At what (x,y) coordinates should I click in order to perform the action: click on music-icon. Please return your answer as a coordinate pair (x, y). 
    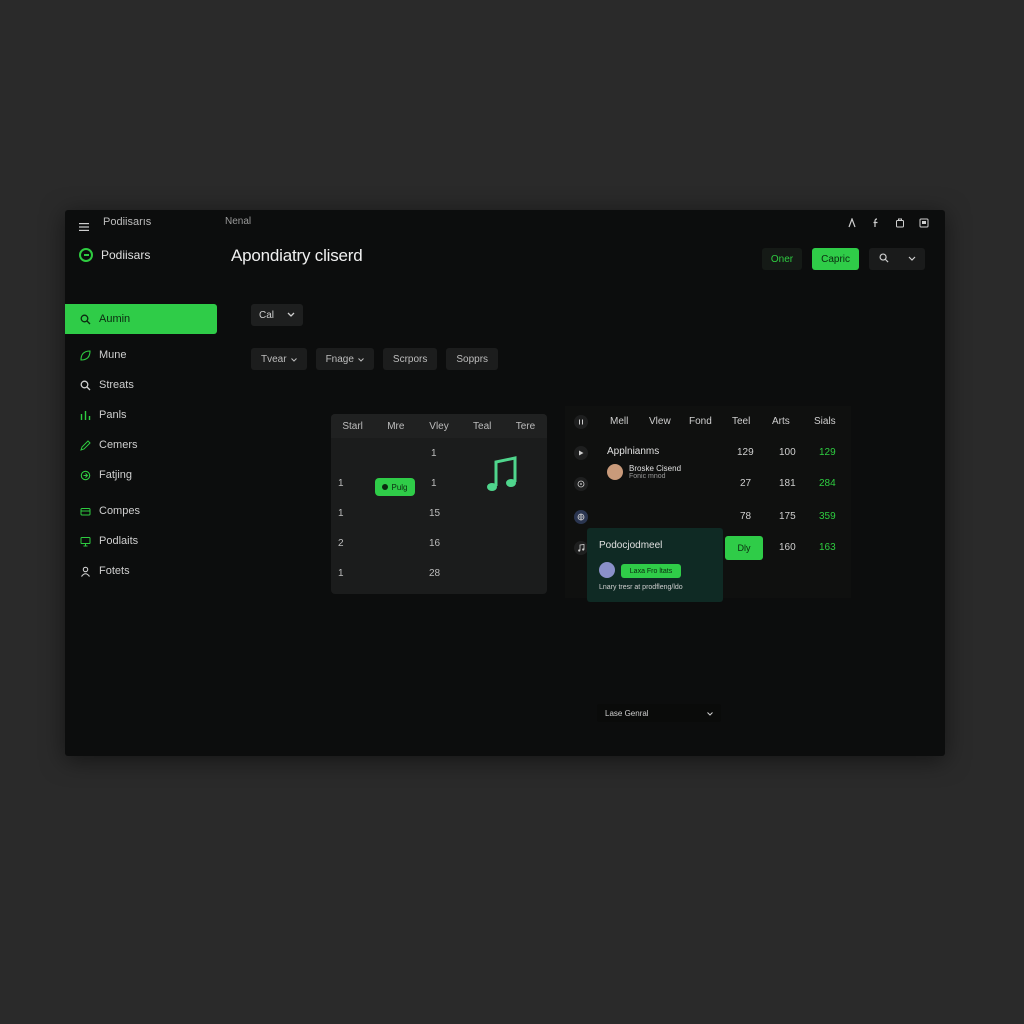
    Looking at the image, I should click on (581, 548).